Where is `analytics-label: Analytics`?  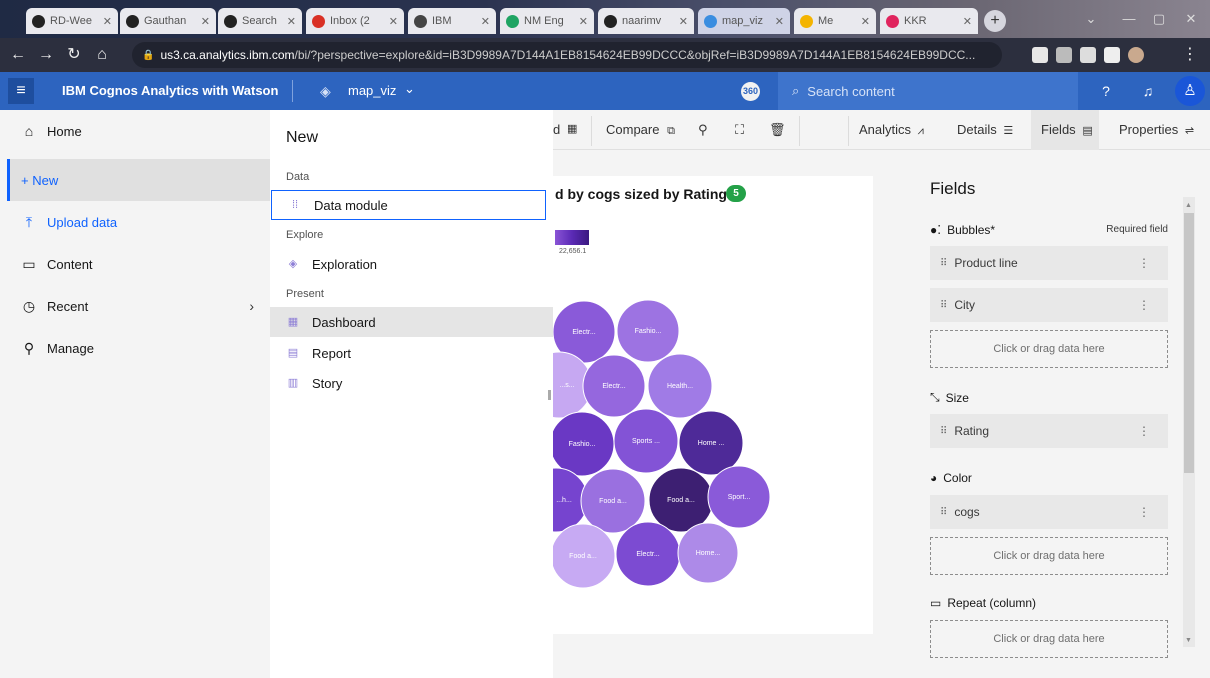 analytics-label: Analytics is located at coordinates (885, 129).